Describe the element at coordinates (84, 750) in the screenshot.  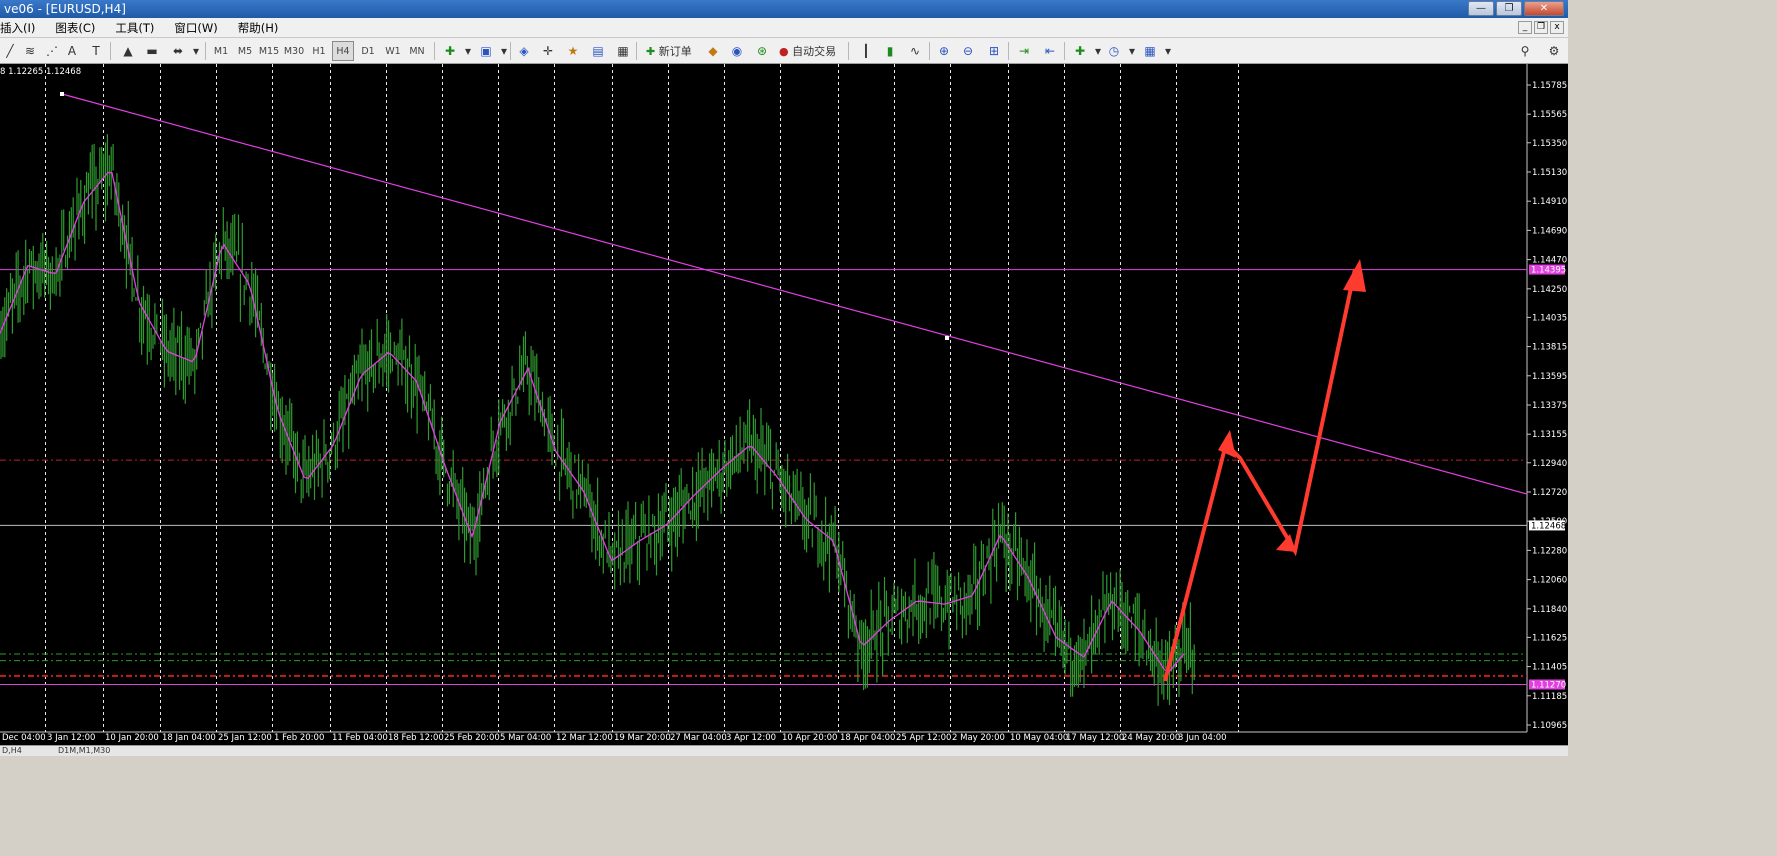
I see `chart-tab: D1M,M1,M30` at that location.